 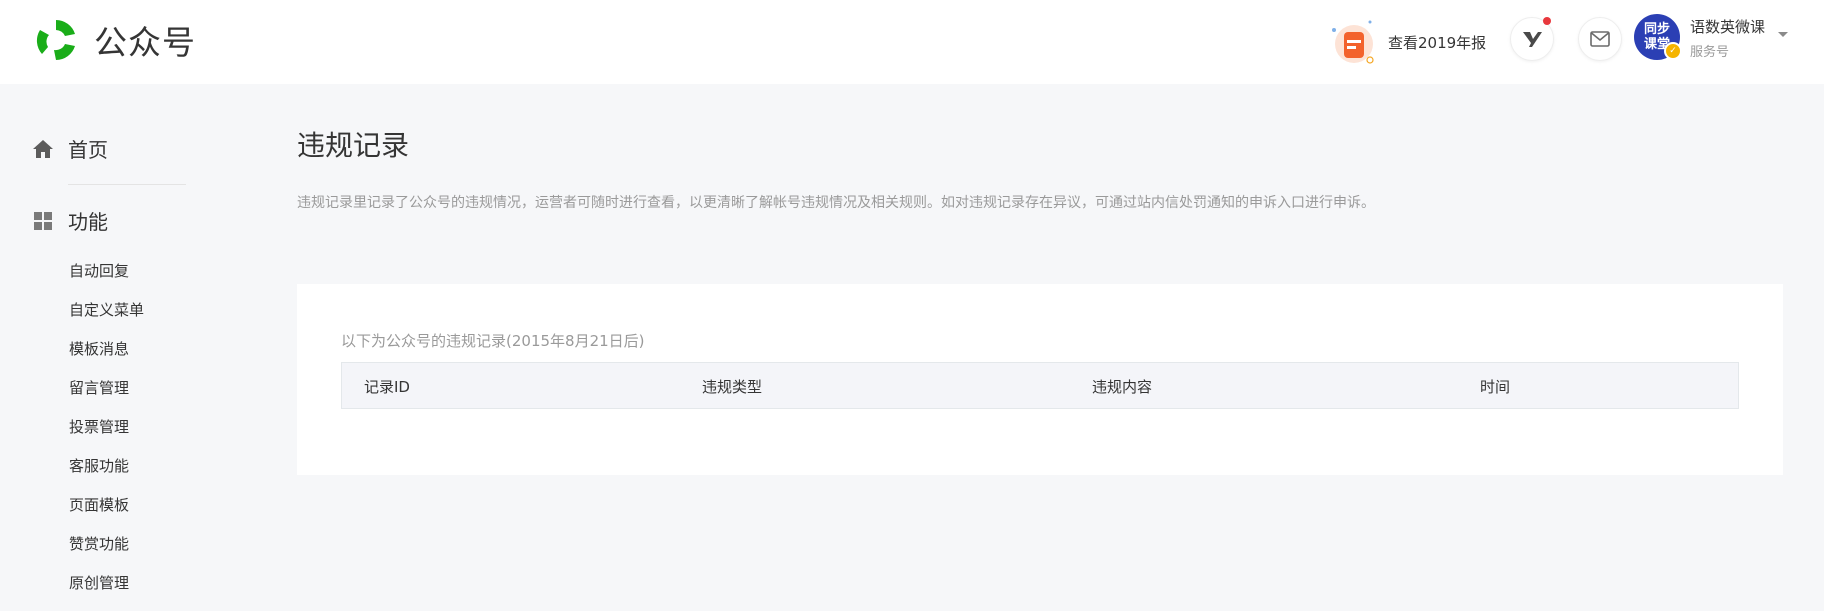 What do you see at coordinates (1352, 42) in the screenshot?
I see `annual-report-icon` at bounding box center [1352, 42].